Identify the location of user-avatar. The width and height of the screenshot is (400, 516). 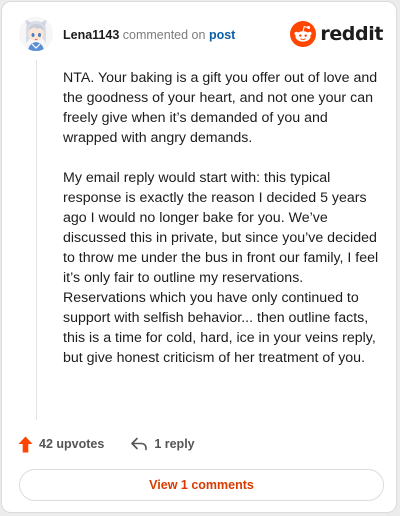
(36, 34).